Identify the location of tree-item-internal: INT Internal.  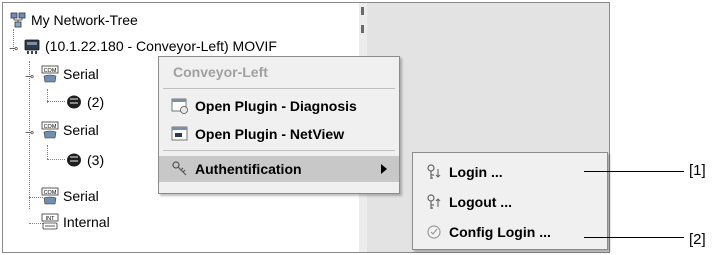
(75, 222).